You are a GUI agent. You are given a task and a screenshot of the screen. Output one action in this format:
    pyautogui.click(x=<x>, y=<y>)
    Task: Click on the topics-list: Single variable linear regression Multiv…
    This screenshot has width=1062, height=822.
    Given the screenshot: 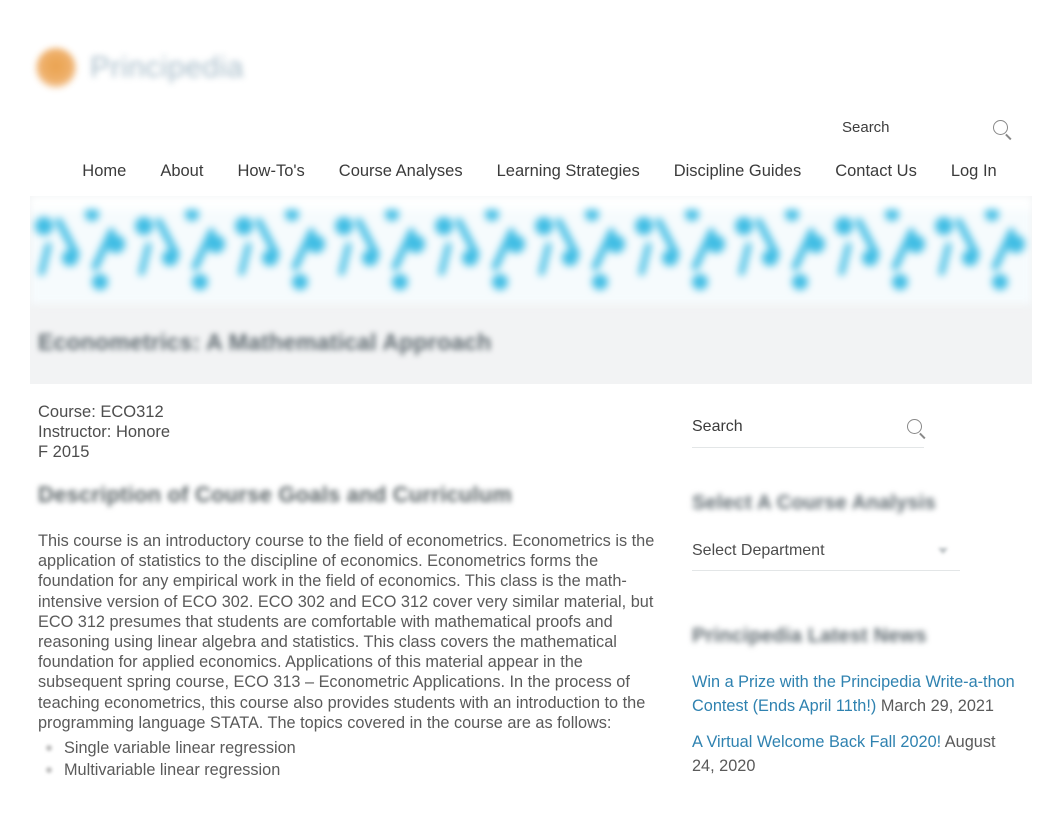 What is the action you would take?
    pyautogui.click(x=350, y=759)
    